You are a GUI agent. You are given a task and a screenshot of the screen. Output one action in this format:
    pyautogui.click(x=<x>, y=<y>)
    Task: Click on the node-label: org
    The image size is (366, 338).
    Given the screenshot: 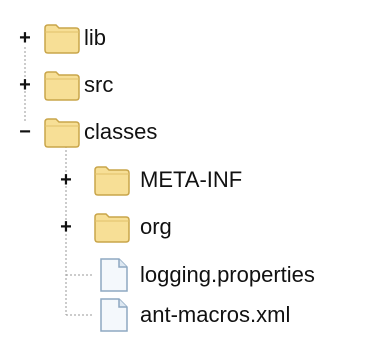 What is the action you would take?
    pyautogui.click(x=156, y=226)
    